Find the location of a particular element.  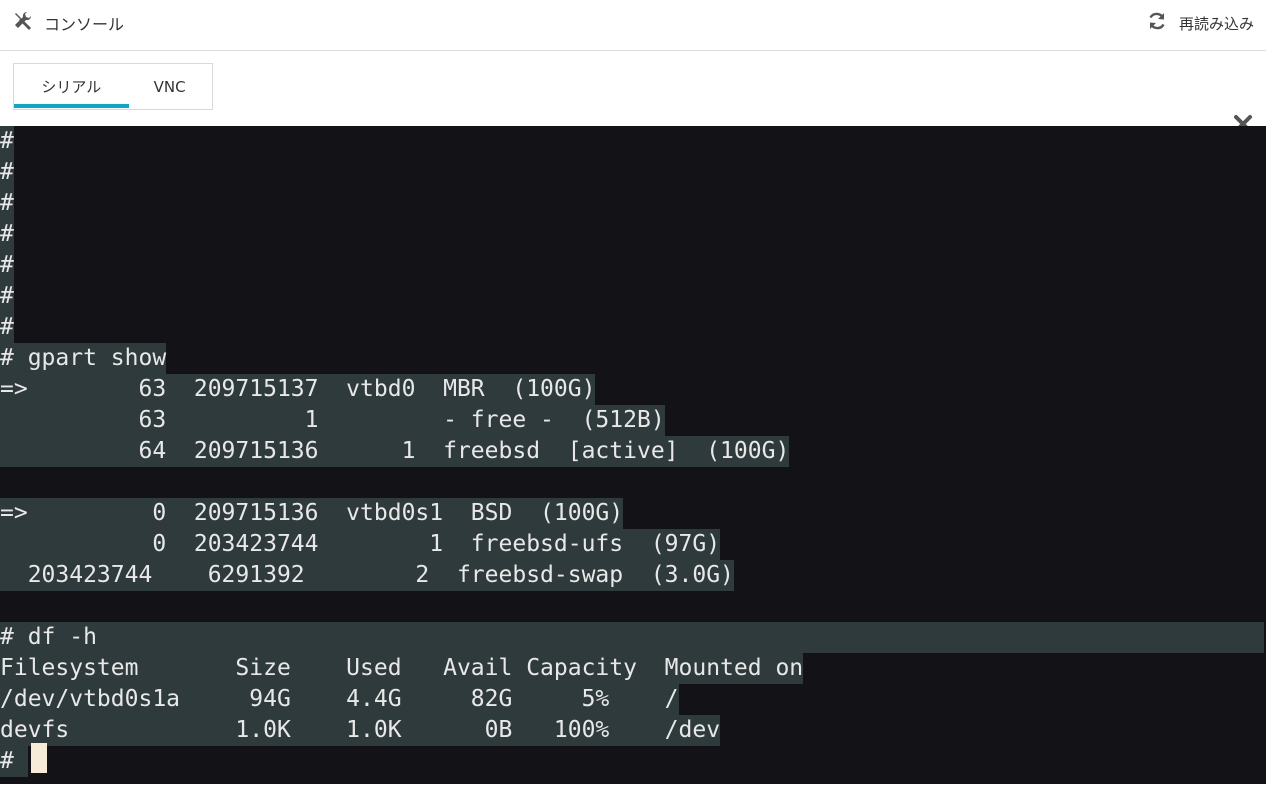

tab-vnc: VNC is located at coordinates (170, 86).